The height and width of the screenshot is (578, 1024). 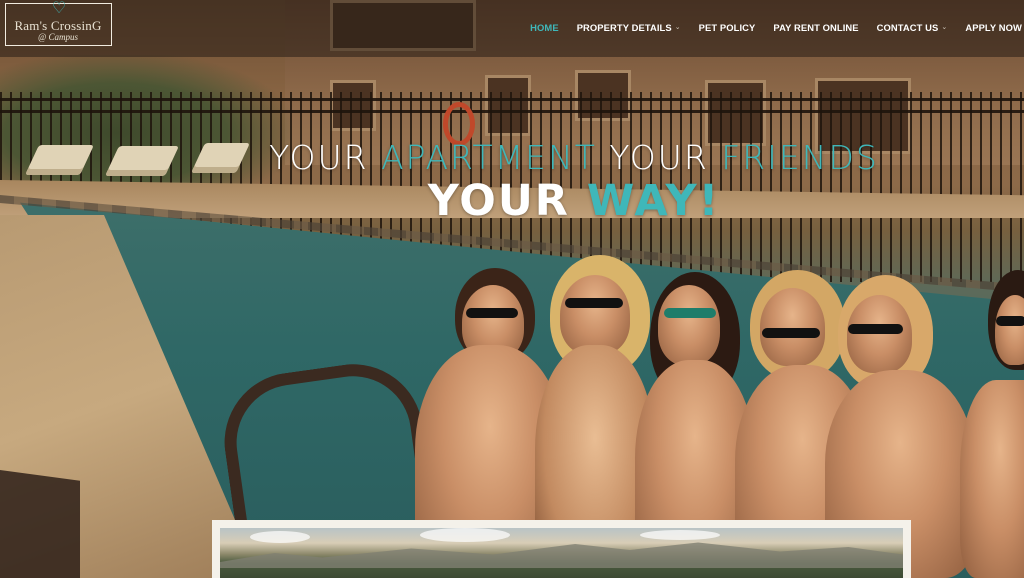 What do you see at coordinates (561, 553) in the screenshot?
I see `panorama-image` at bounding box center [561, 553].